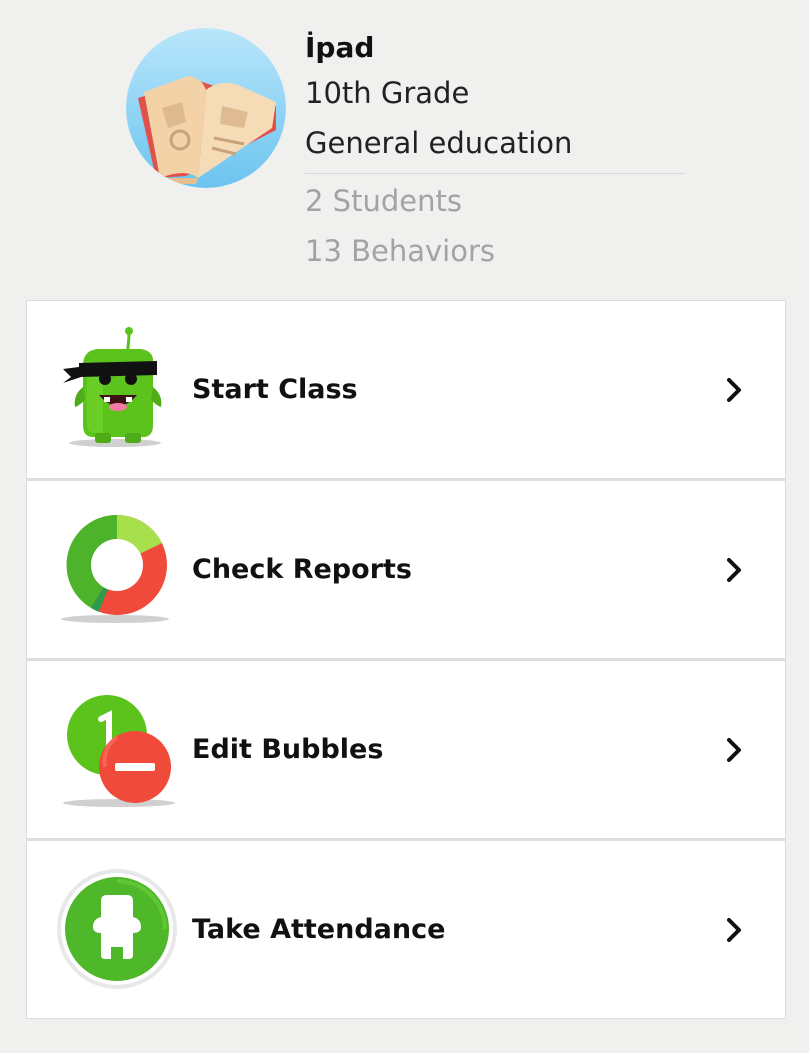 The image size is (809, 1053). Describe the element at coordinates (206, 108) in the screenshot. I see `class-book-avatar-icon` at that location.